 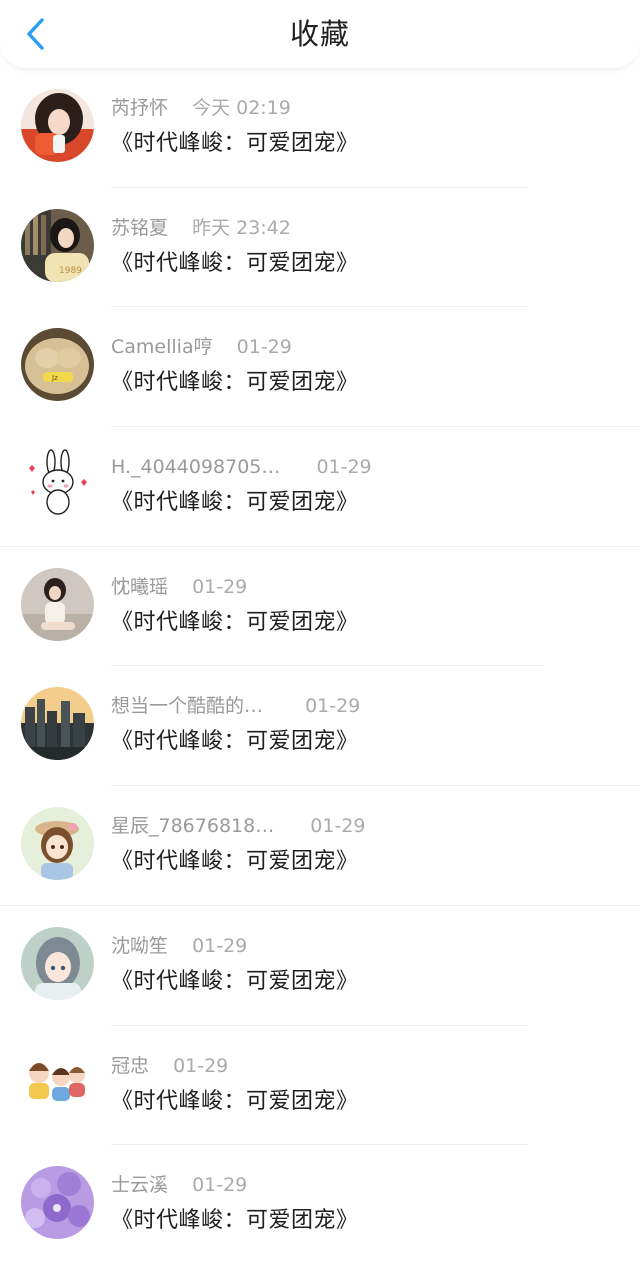 I want to click on list-item: 忱曦瑶 01-29 《时代峰峻：可爱团宠》, so click(x=320, y=607).